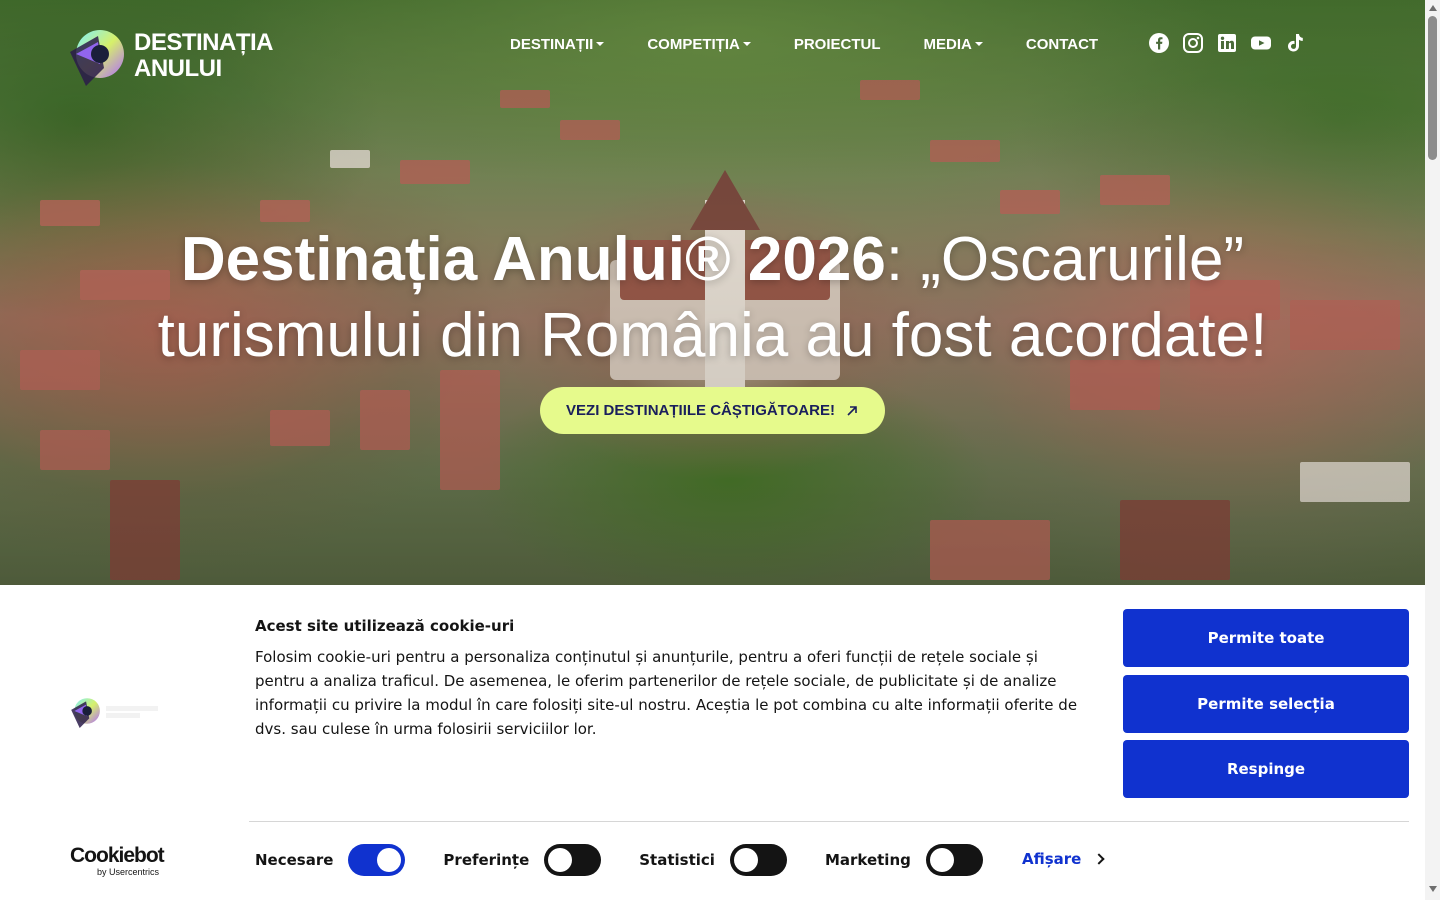 The image size is (1440, 900). What do you see at coordinates (385, 626) in the screenshot?
I see `cookie-title: Acest site utilizează cookie-uri` at bounding box center [385, 626].